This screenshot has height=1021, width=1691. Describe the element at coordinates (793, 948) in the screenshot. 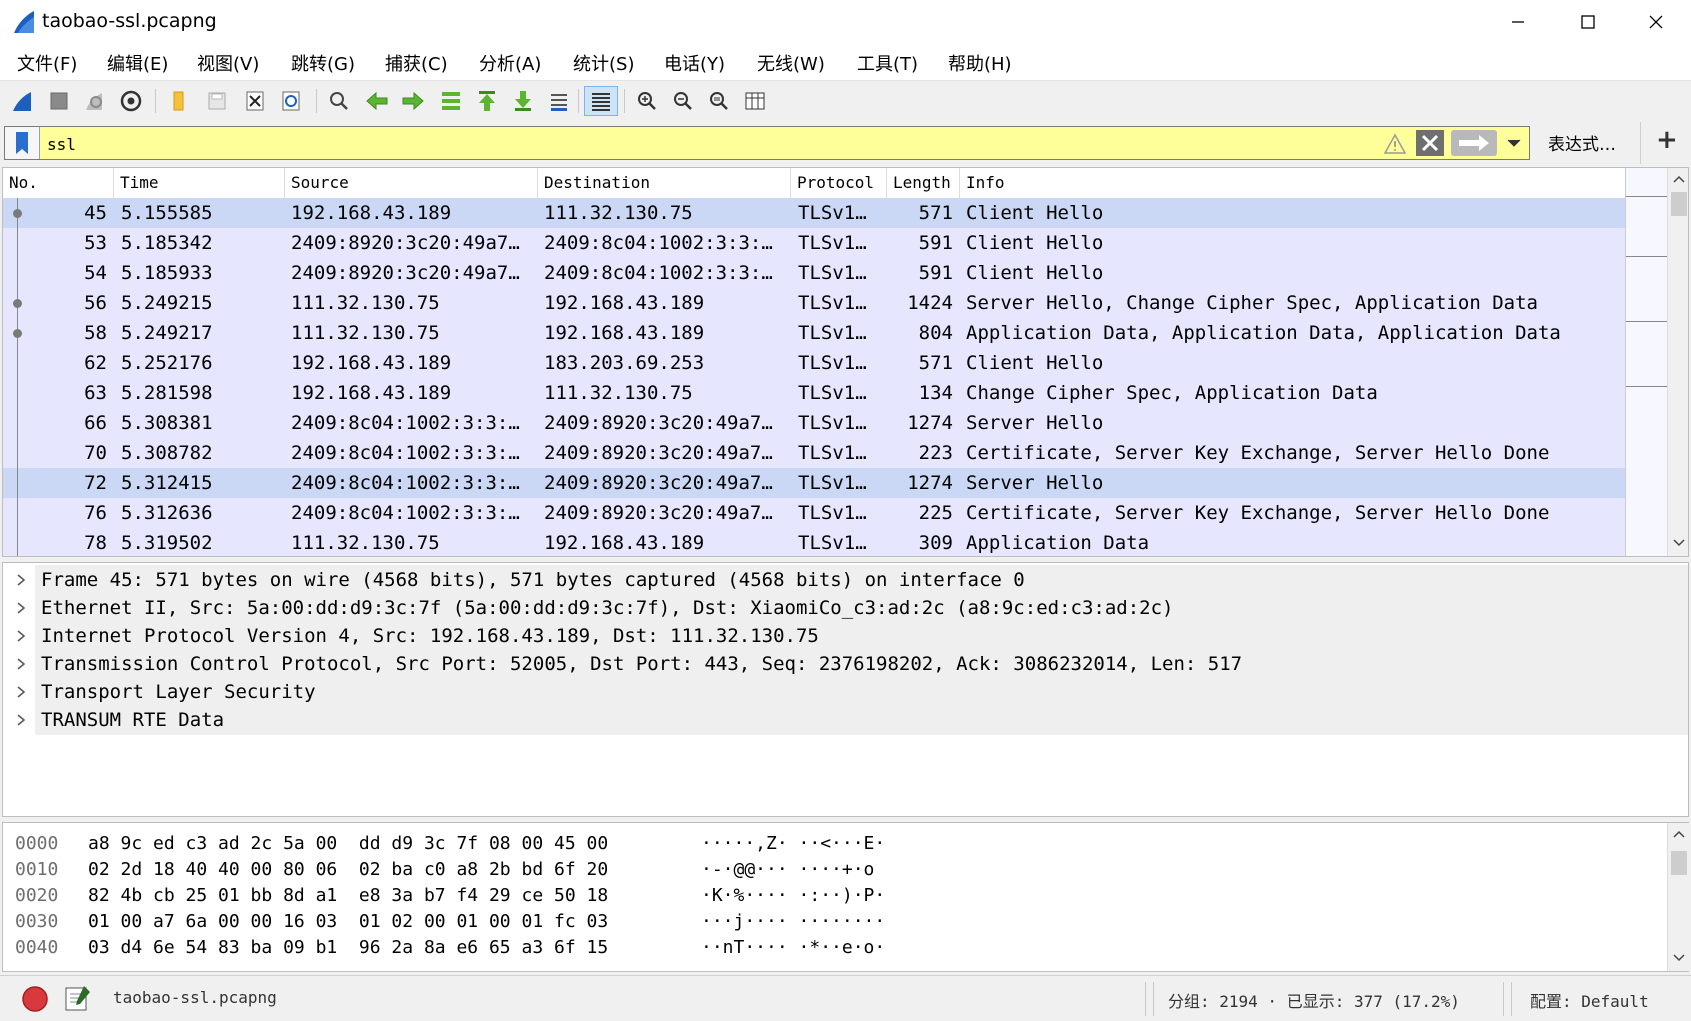

I see `ascii-bytes: ··nT···· ·*··e·o·` at that location.